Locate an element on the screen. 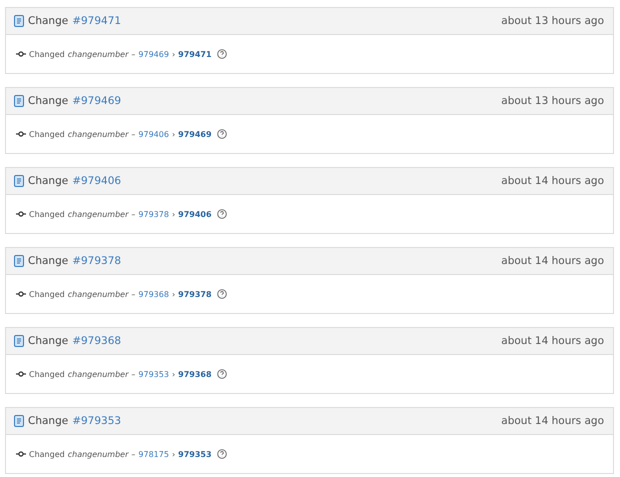 The height and width of the screenshot is (477, 620). new-value-link: 979406 is located at coordinates (195, 214).